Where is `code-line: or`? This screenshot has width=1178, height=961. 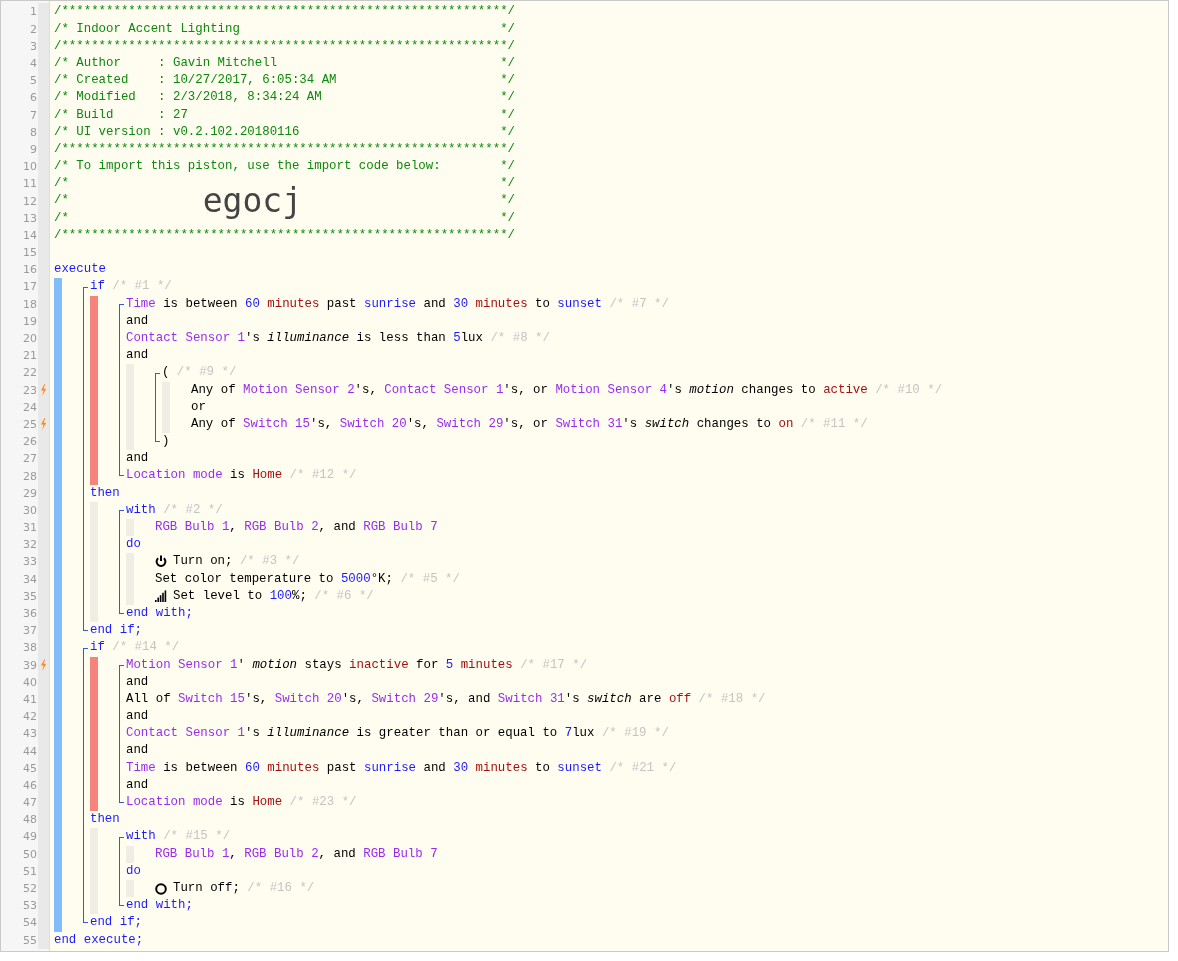
code-line: or is located at coordinates (198, 407).